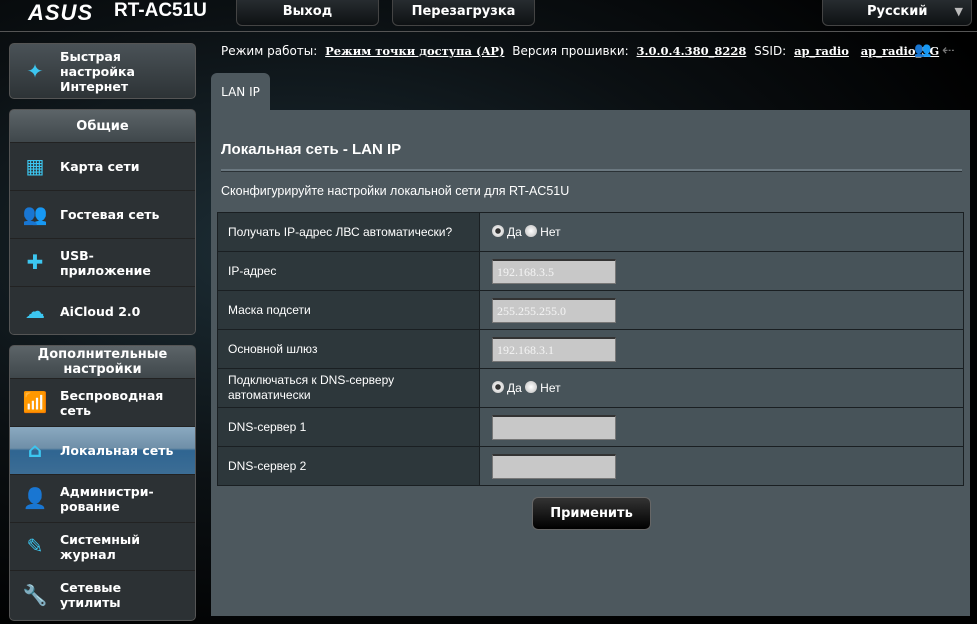 The image size is (977, 624). Describe the element at coordinates (348, 310) in the screenshot. I see `row-label: Маска подсети` at that location.